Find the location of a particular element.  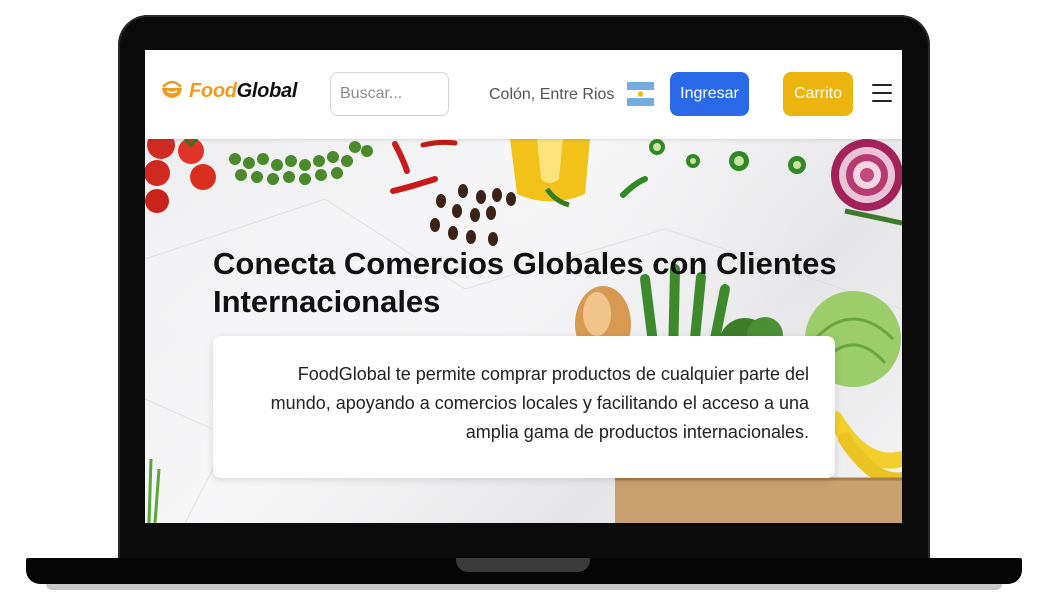

cart-button: Carrito is located at coordinates (818, 94).